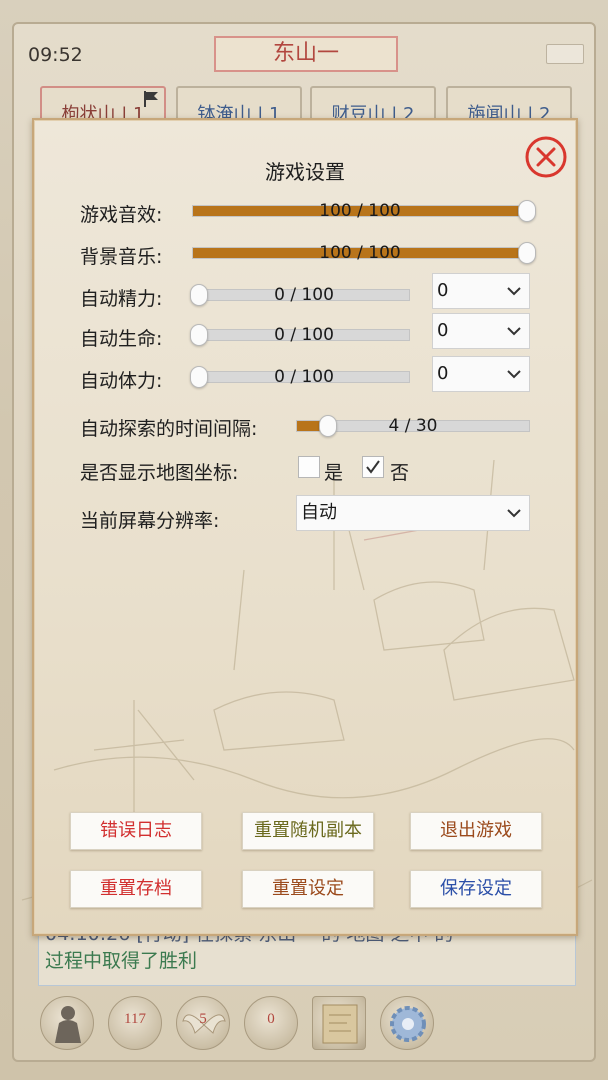 This screenshot has height=1080, width=608. What do you see at coordinates (546, 157) in the screenshot?
I see `close-icon` at bounding box center [546, 157].